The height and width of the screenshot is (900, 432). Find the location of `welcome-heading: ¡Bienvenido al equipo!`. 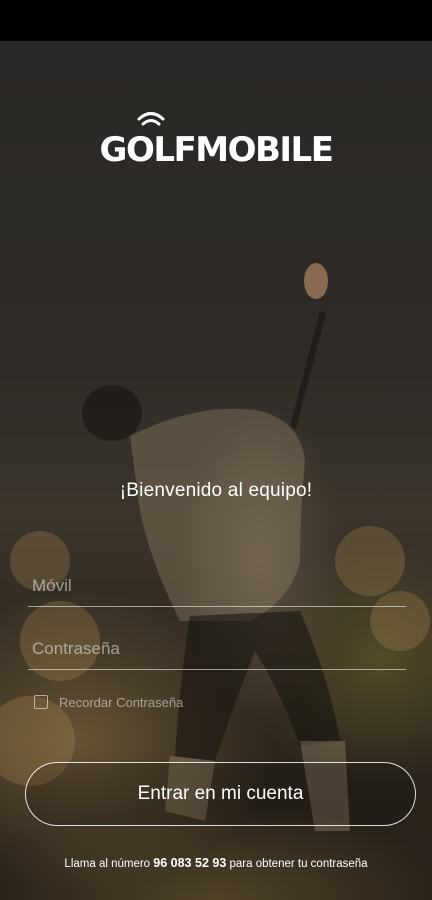

welcome-heading: ¡Bienvenido al equipo! is located at coordinates (216, 490).